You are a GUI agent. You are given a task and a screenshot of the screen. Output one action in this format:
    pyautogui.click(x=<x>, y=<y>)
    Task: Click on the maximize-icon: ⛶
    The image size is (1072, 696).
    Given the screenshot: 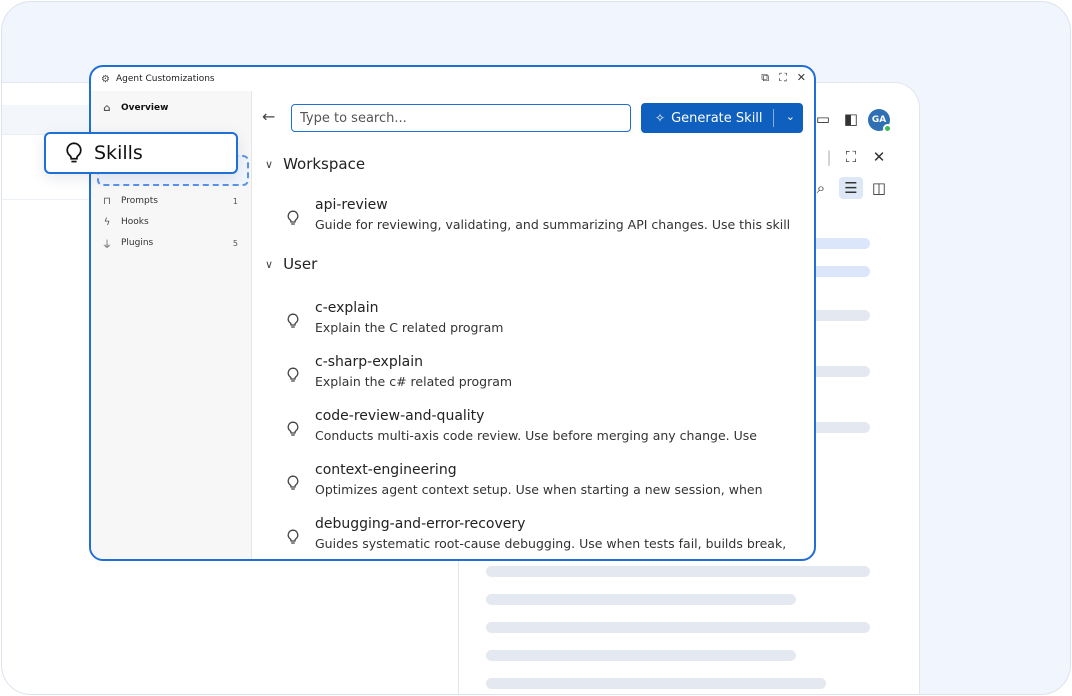 What is the action you would take?
    pyautogui.click(x=783, y=78)
    